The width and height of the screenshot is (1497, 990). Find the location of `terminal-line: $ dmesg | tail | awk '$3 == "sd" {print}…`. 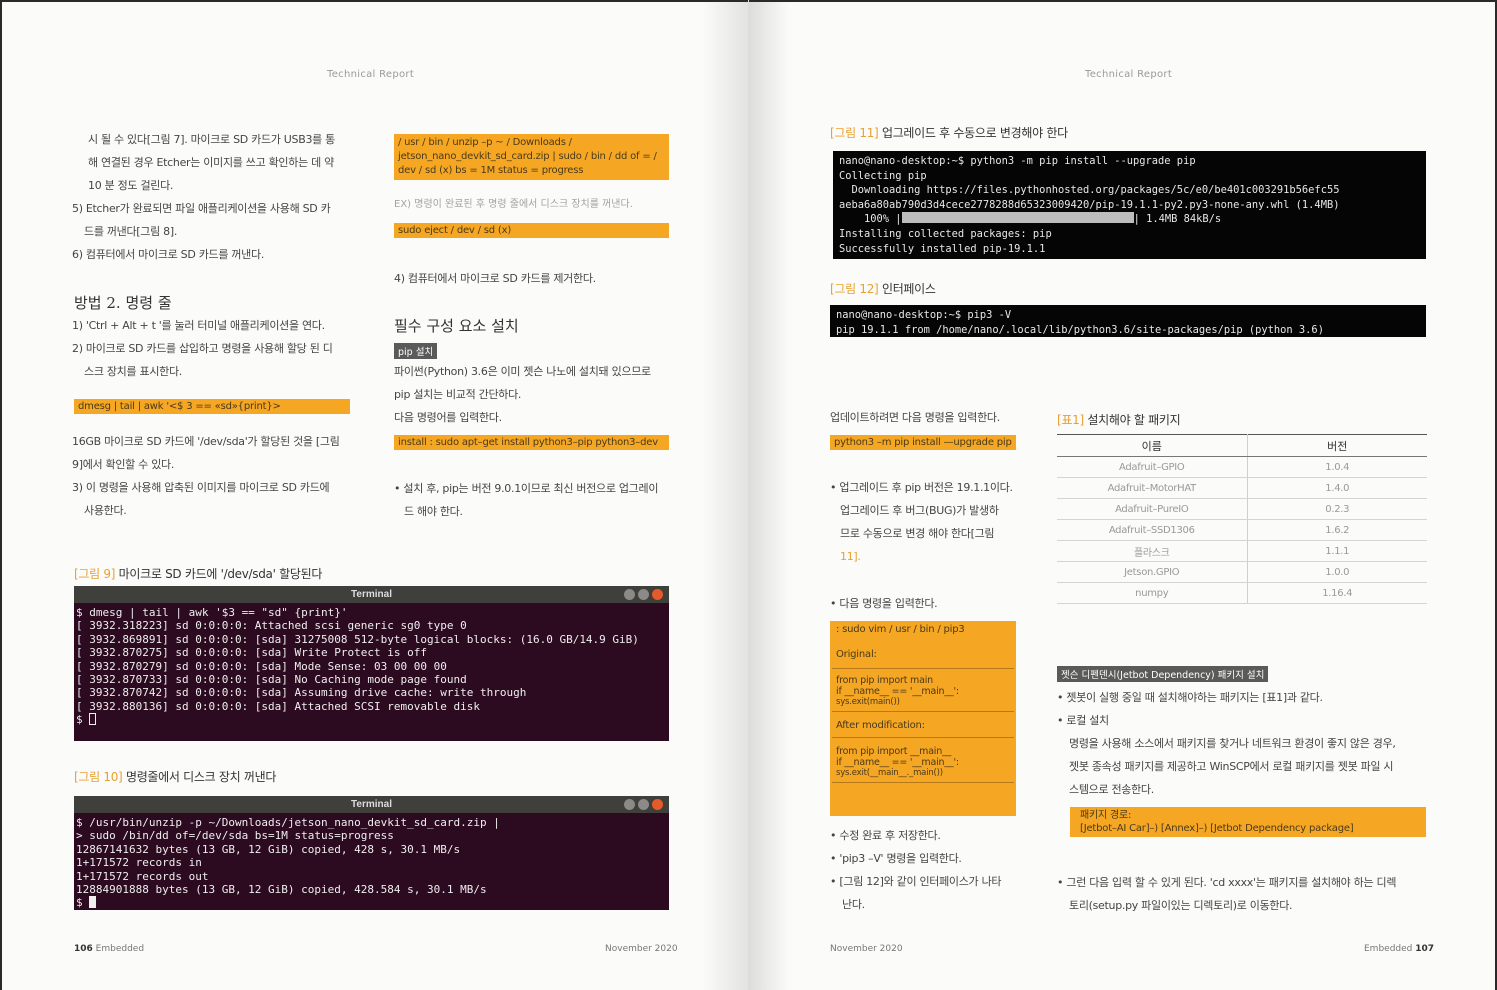

terminal-line: $ dmesg | tail | awk '$3 == "sd" {print}… is located at coordinates (212, 612).